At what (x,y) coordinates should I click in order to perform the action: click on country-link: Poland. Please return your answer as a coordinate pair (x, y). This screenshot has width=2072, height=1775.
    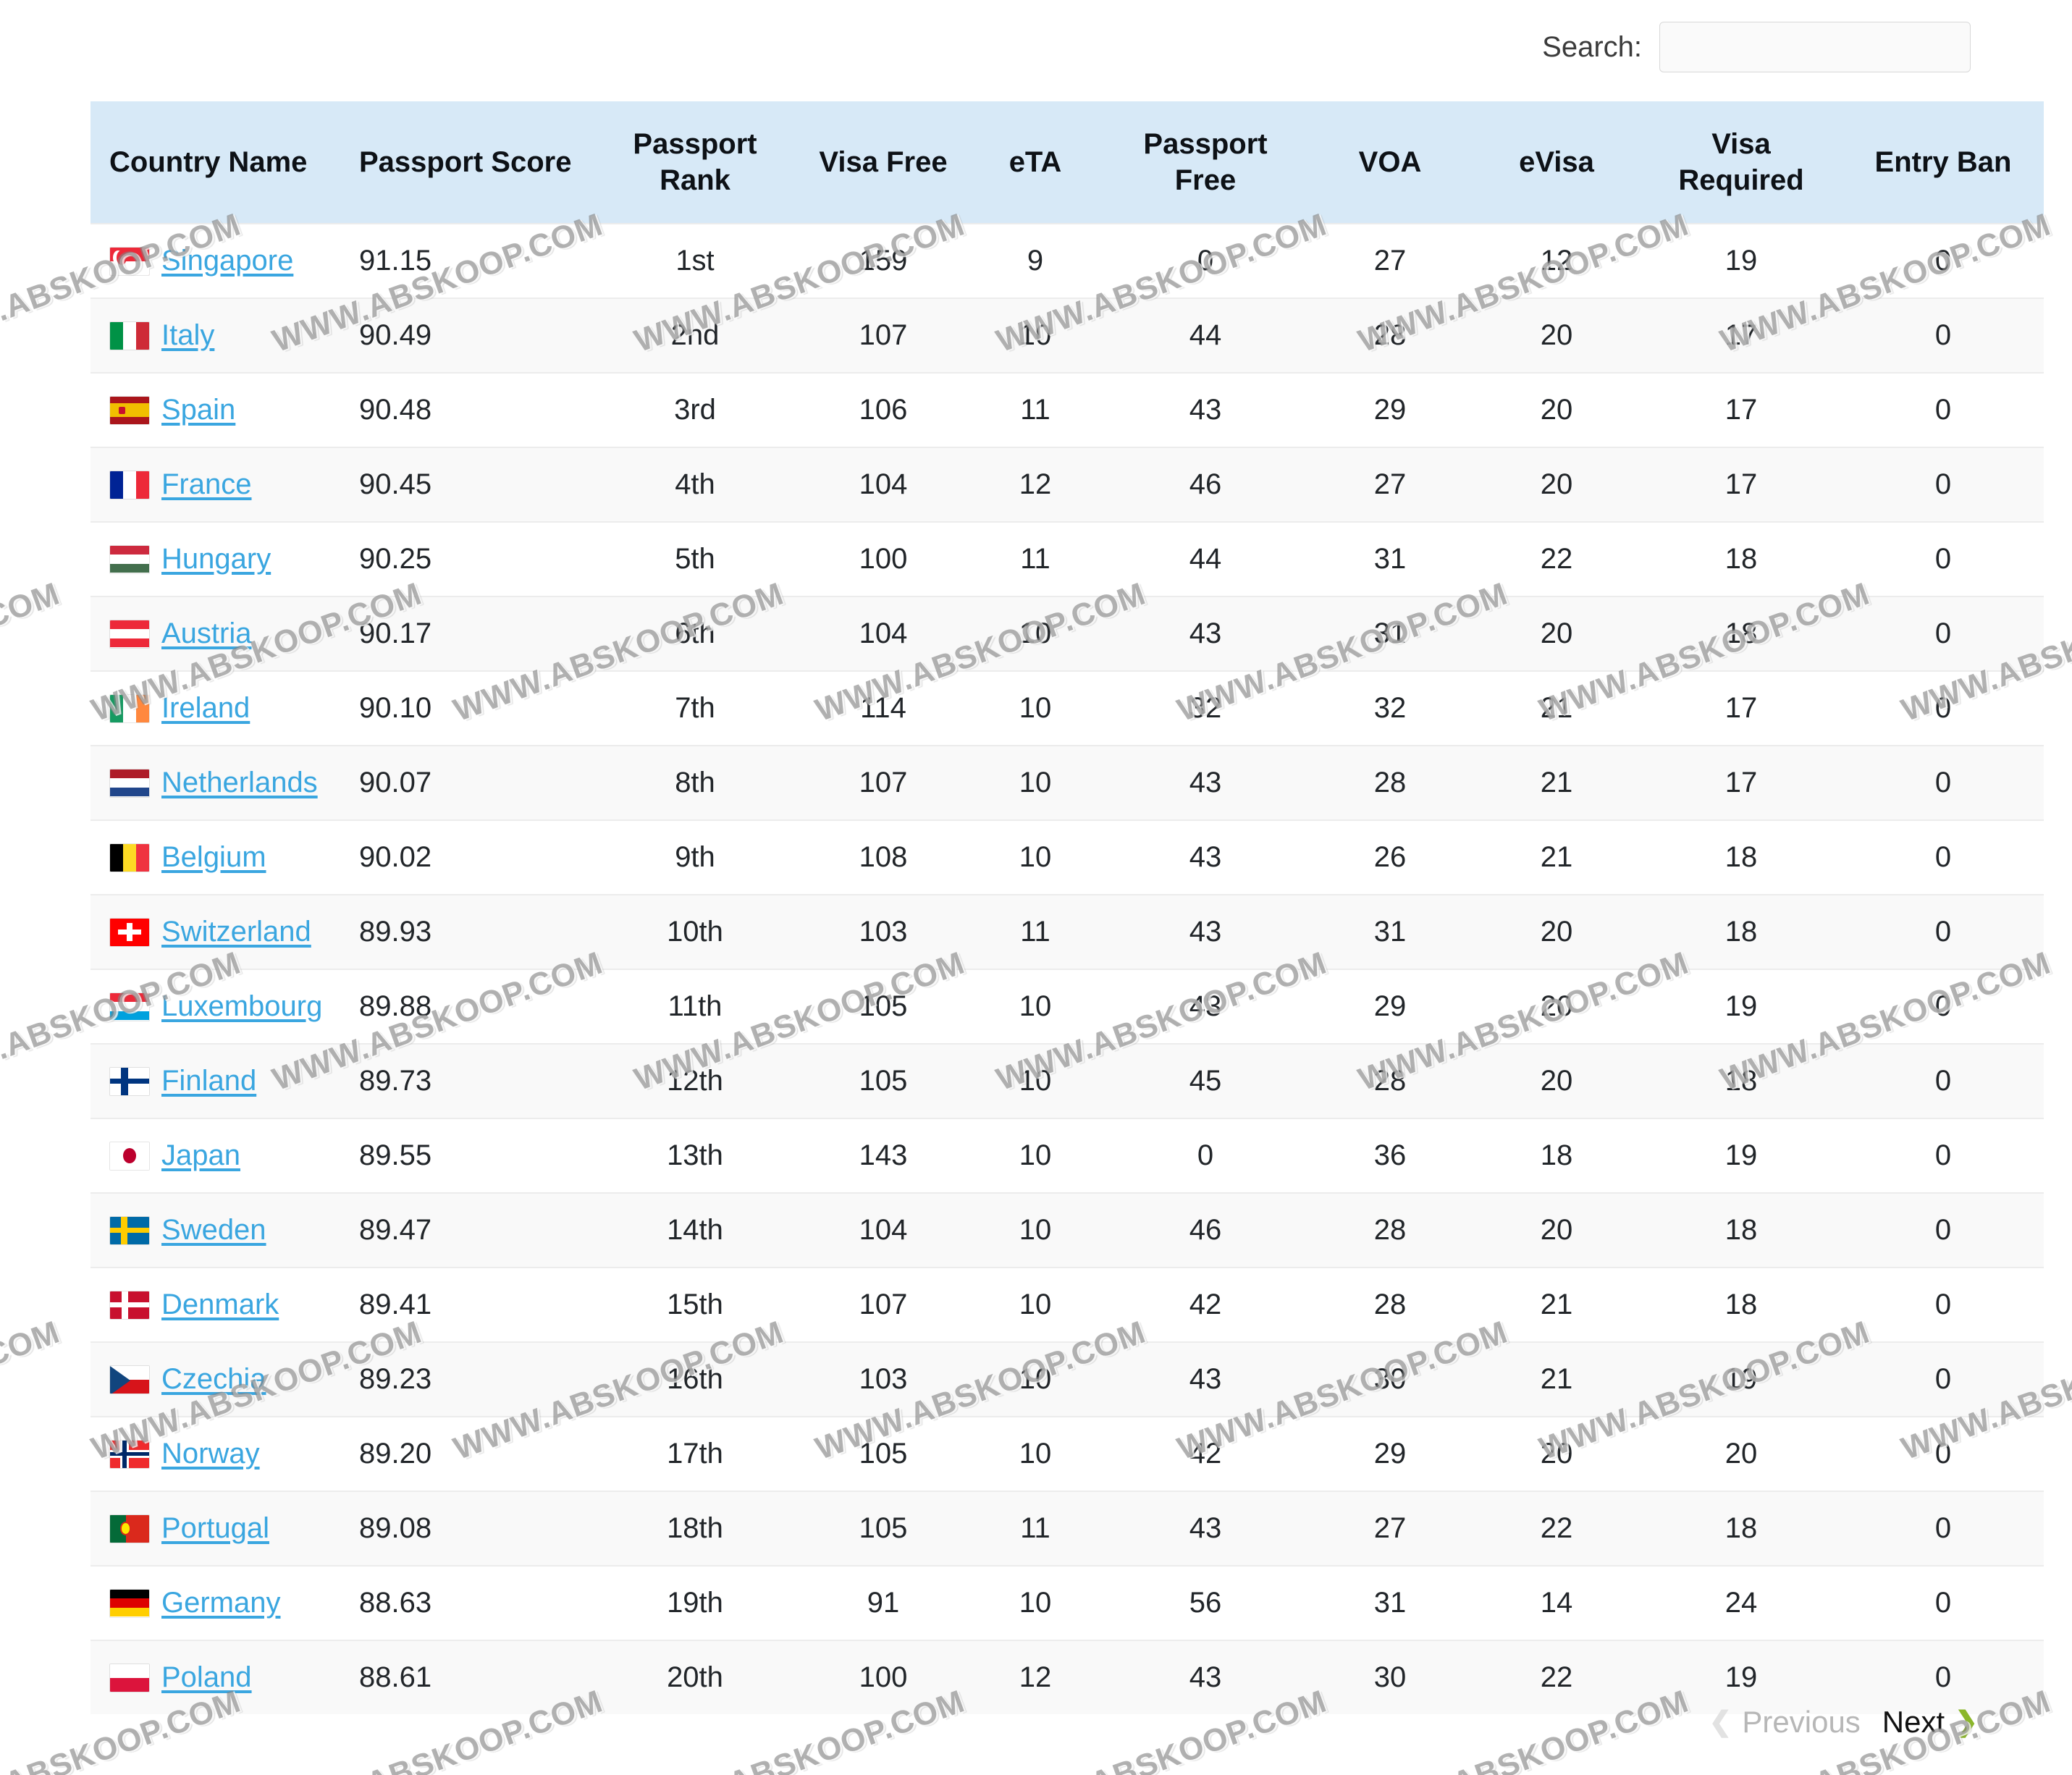
    Looking at the image, I should click on (206, 1677).